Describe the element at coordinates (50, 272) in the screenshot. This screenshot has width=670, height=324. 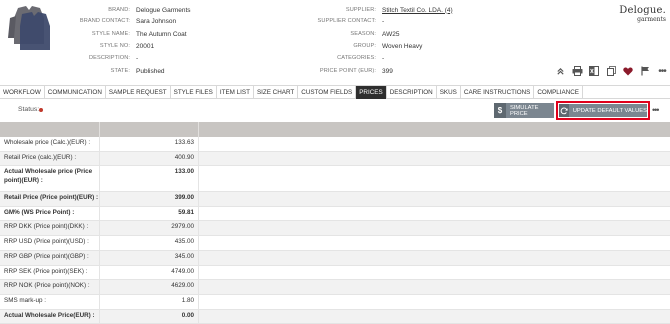
I see `price-label: RRP SEK (Price point)(SEK) :` at that location.